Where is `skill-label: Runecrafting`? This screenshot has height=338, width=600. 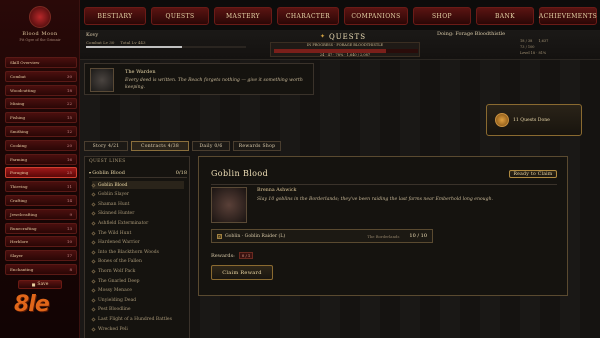
skill-label: Runecrafting is located at coordinates (23, 228).